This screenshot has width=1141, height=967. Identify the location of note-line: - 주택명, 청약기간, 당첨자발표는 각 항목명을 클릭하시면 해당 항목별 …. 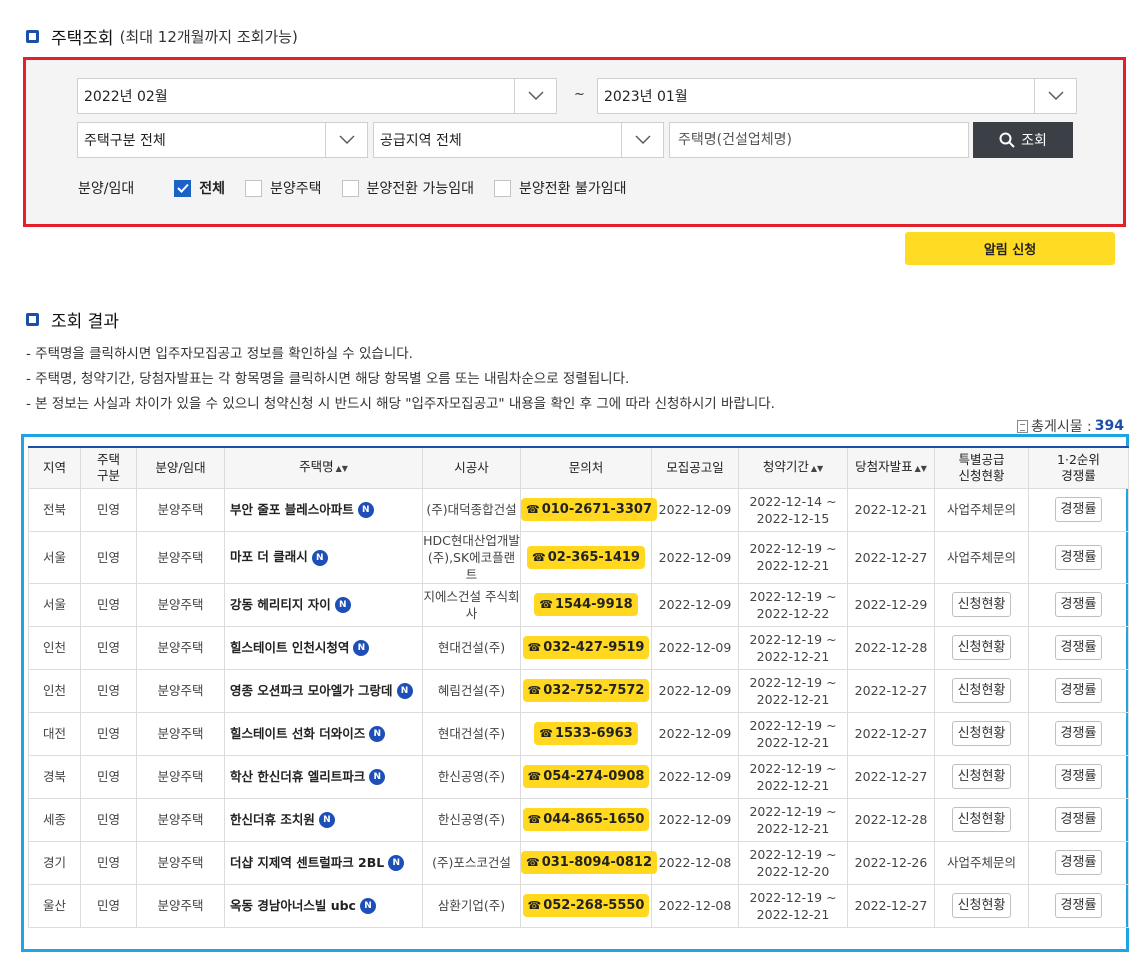
(328, 379).